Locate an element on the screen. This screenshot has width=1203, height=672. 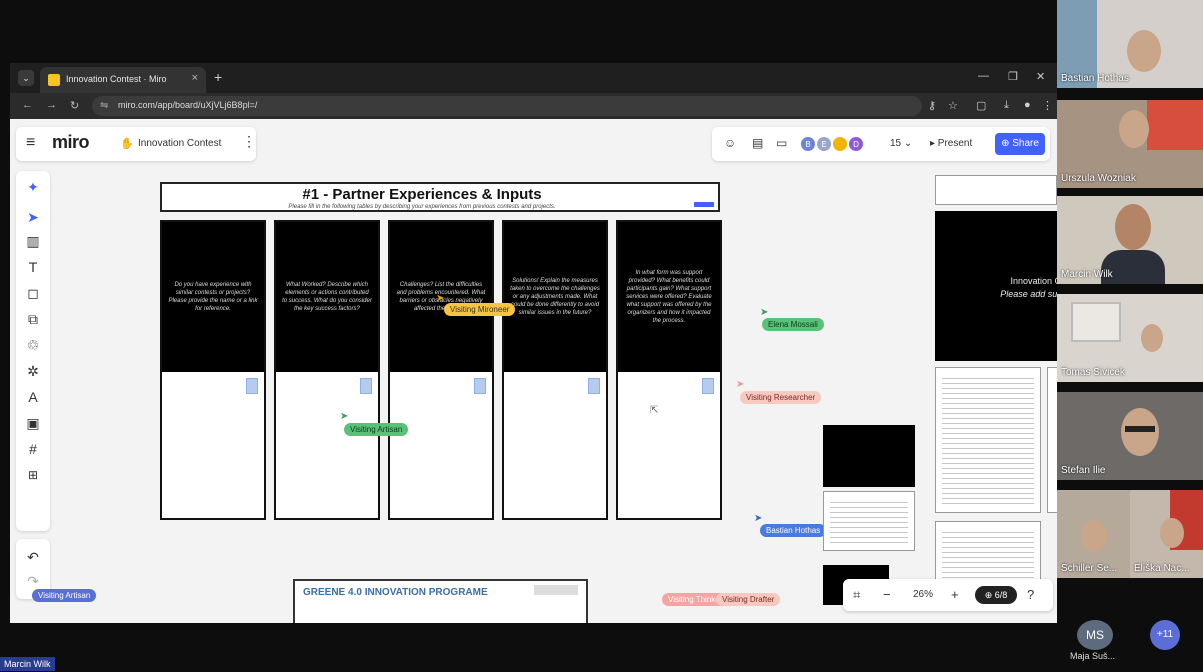
participant-name: Urszula Wozniak is located at coordinates (1098, 178).